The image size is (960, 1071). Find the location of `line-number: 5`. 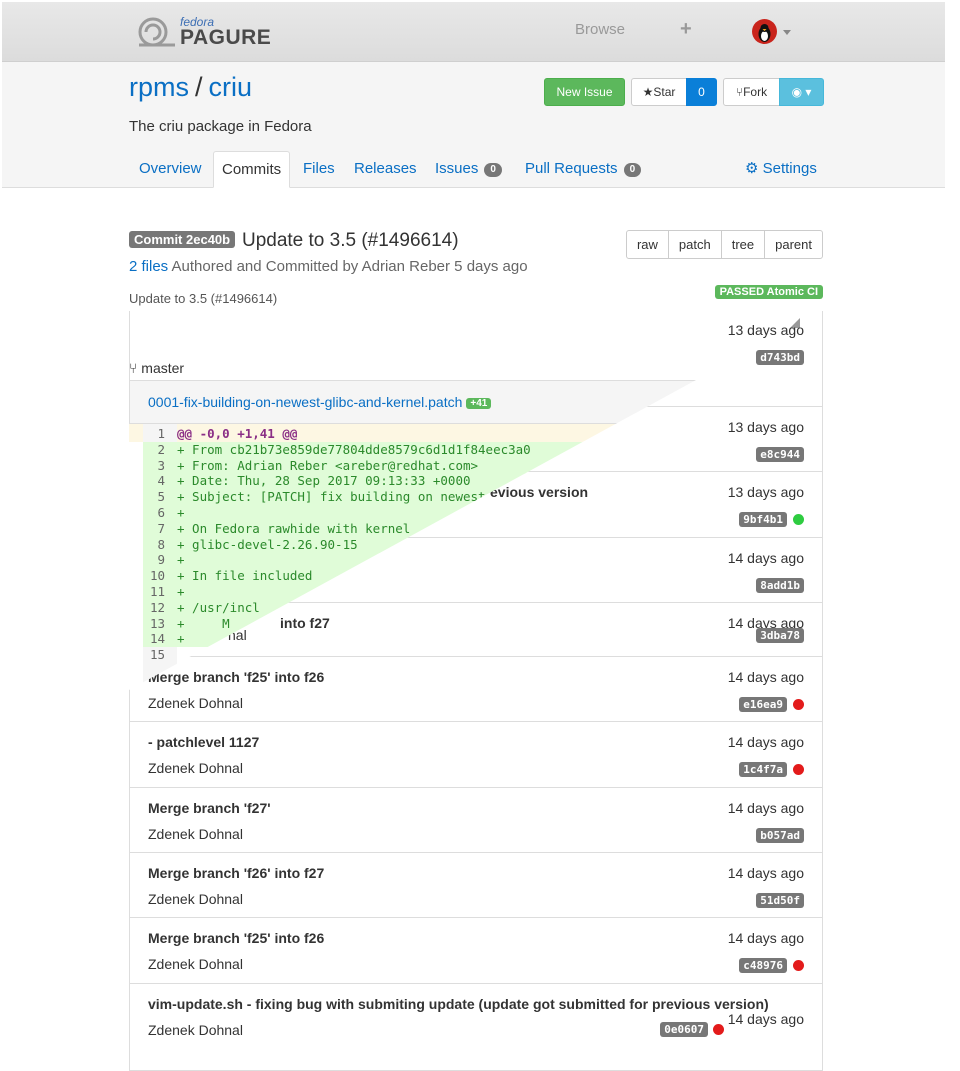

line-number: 5 is located at coordinates (154, 496).